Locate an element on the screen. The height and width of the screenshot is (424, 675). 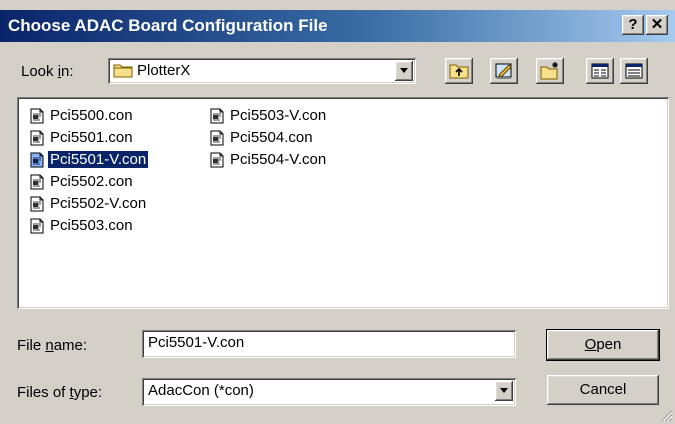
file-item: Pci5502.con is located at coordinates (82, 181).